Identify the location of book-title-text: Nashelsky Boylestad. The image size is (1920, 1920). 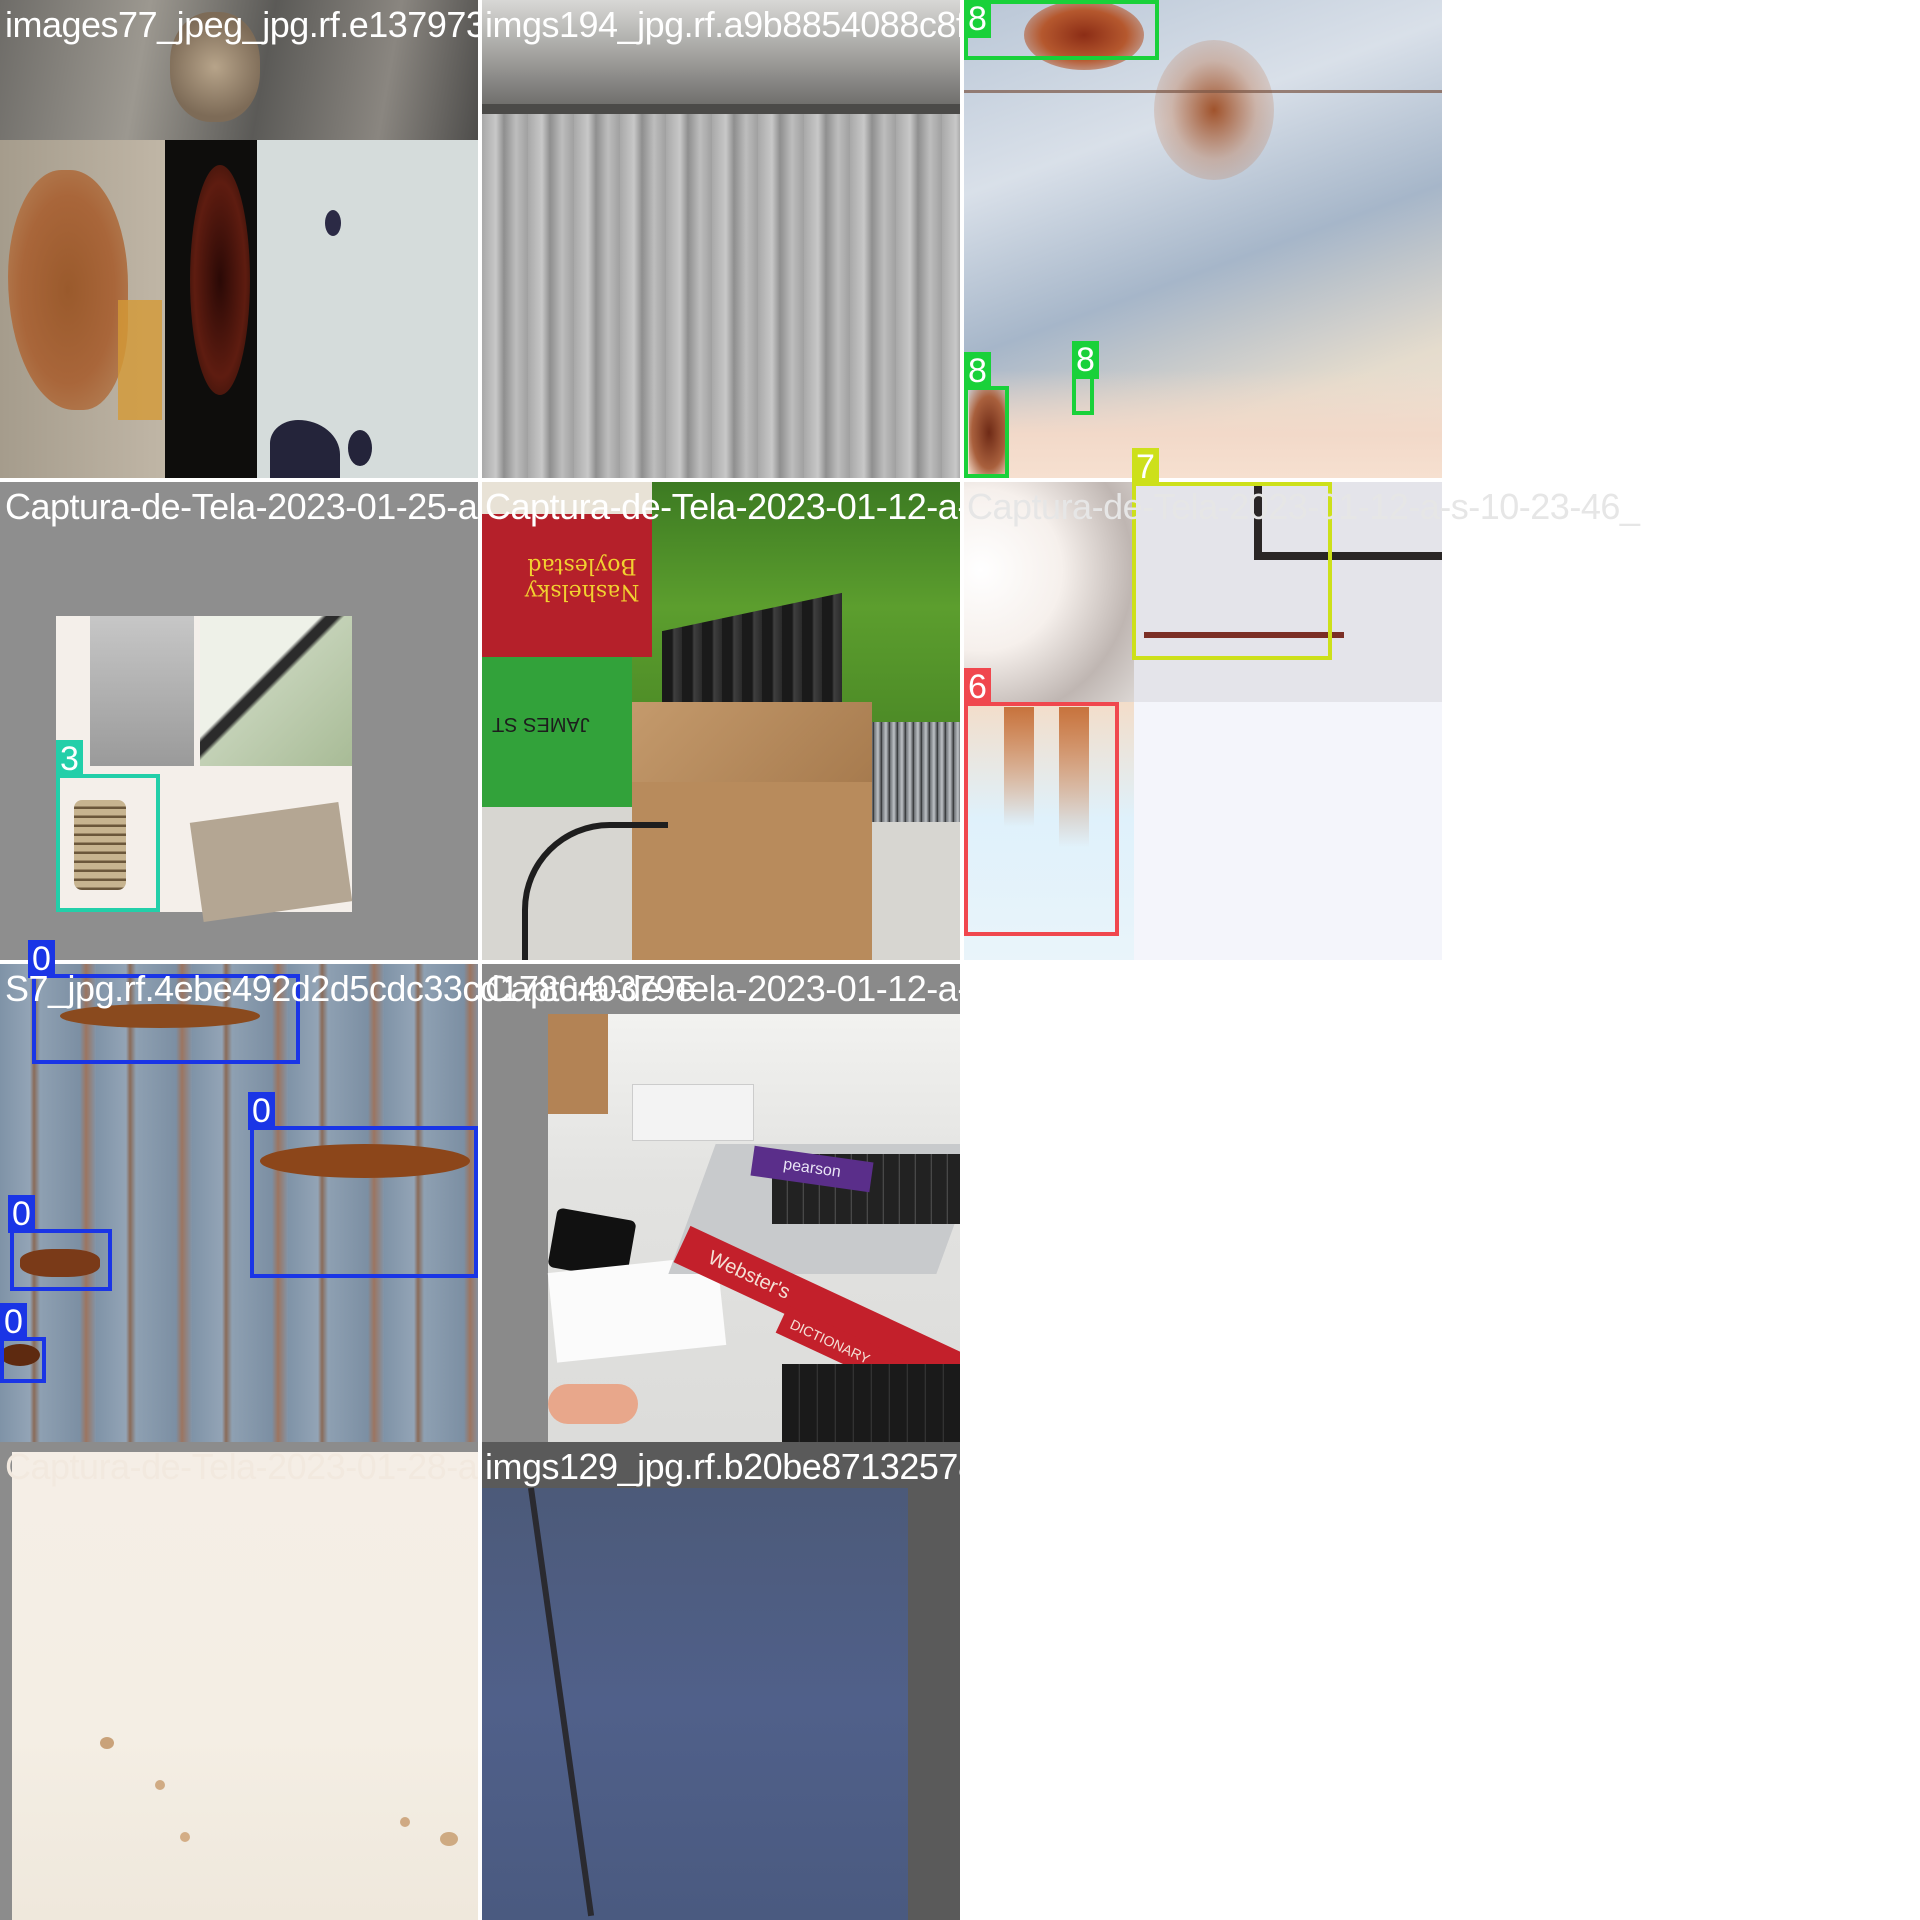
(582, 578).